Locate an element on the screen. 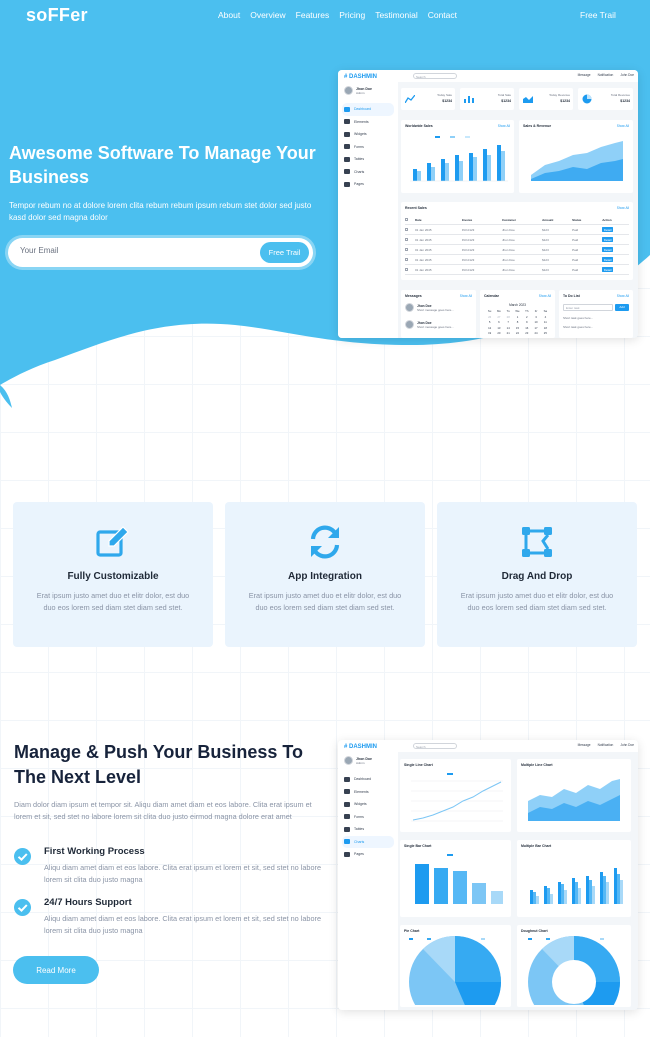 The image size is (650, 1037). menu-item-charts: Charts is located at coordinates (368, 172).